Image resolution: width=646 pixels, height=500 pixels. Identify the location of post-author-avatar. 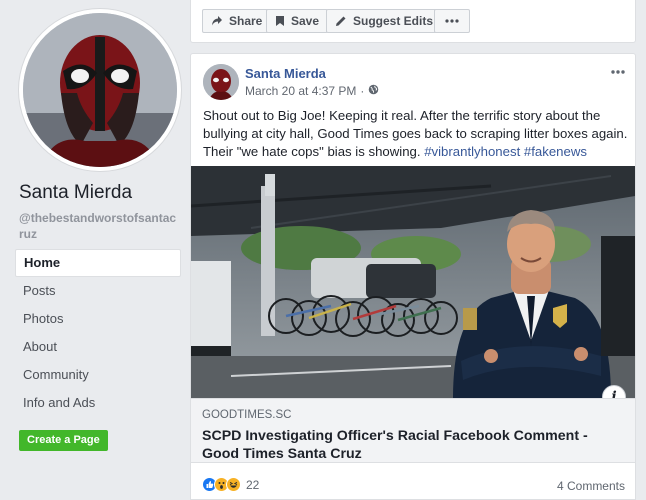
(221, 82).